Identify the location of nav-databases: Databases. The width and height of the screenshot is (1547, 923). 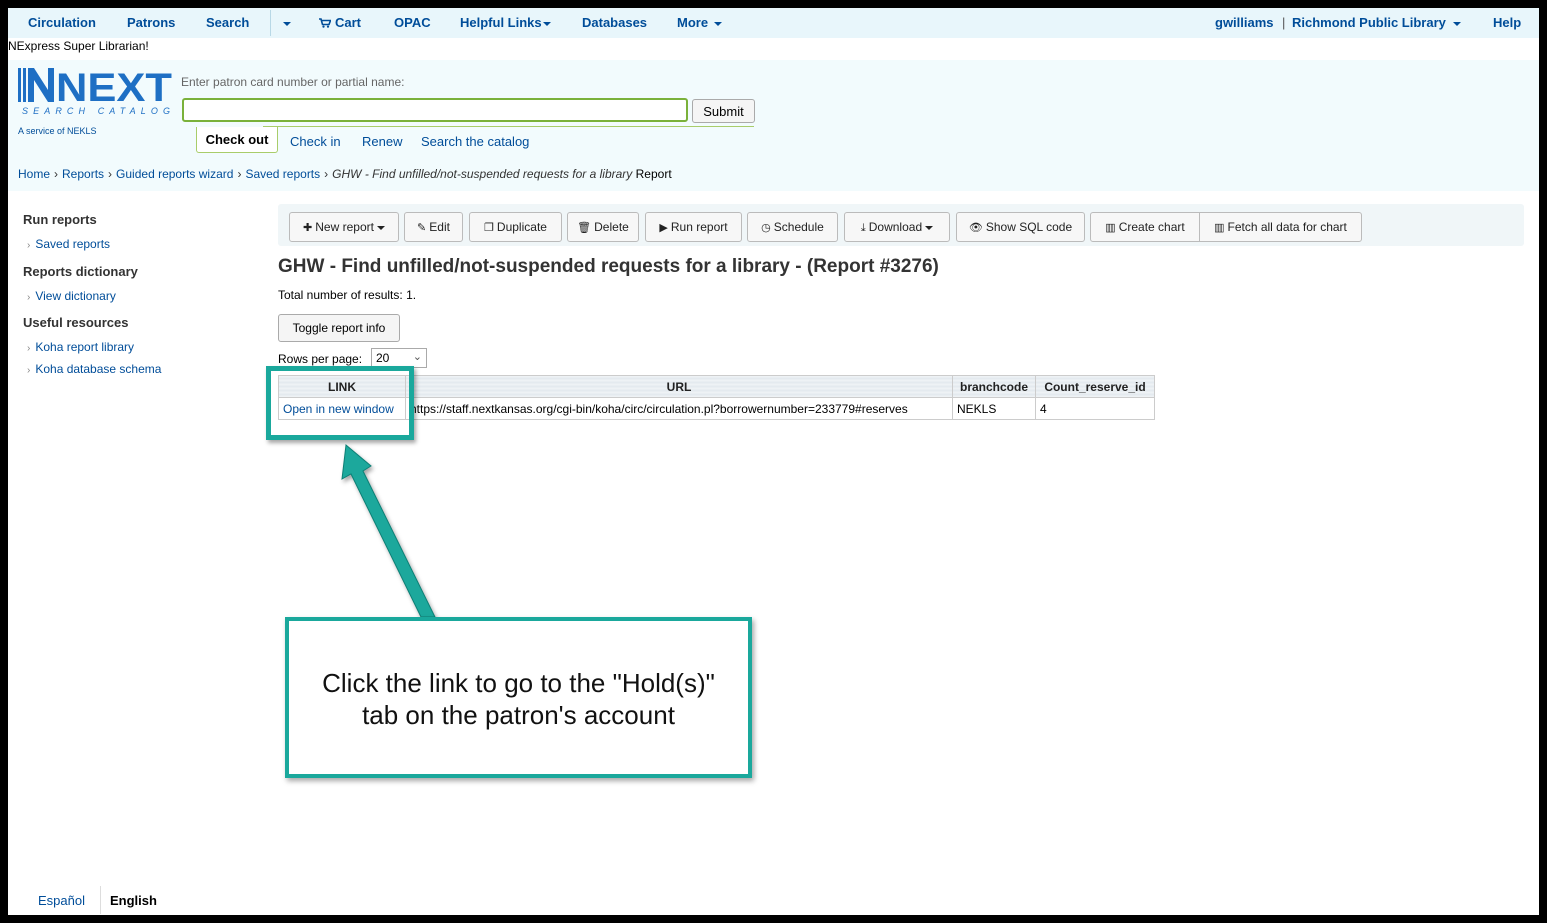
(614, 22).